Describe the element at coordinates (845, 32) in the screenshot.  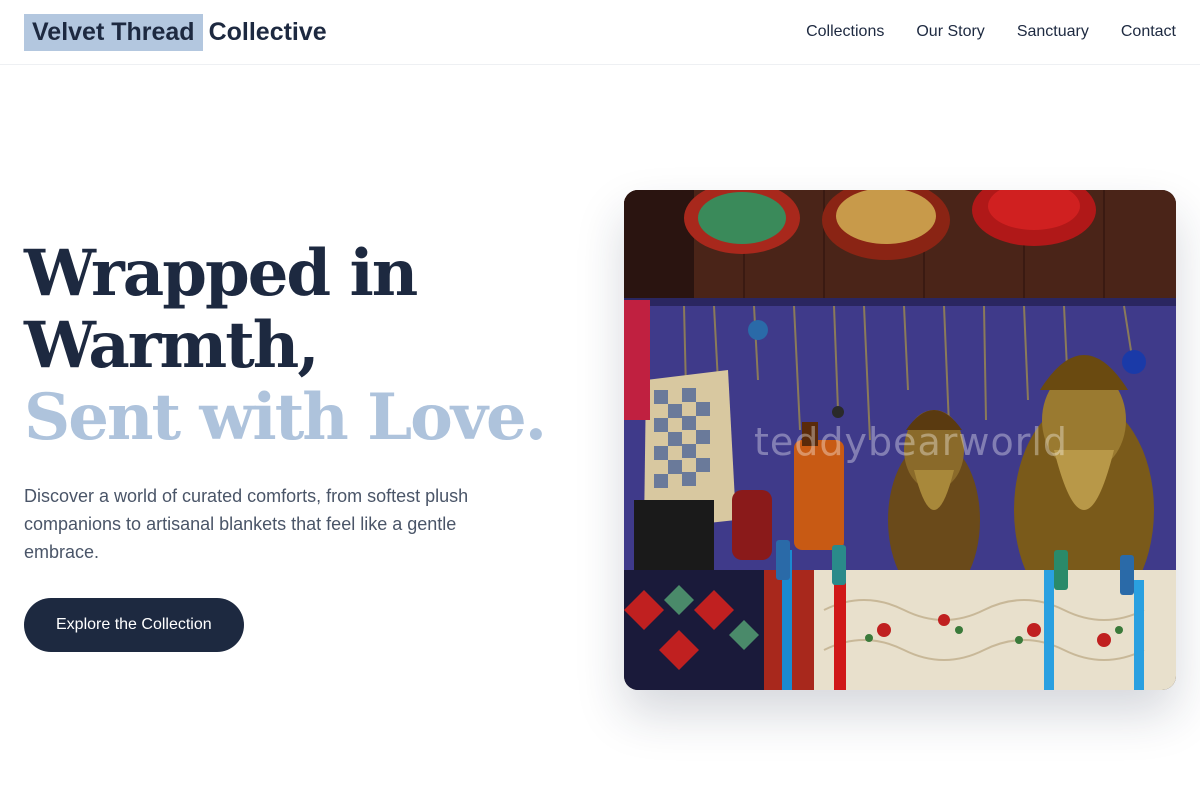
I see `nav-link-collections: Collections` at that location.